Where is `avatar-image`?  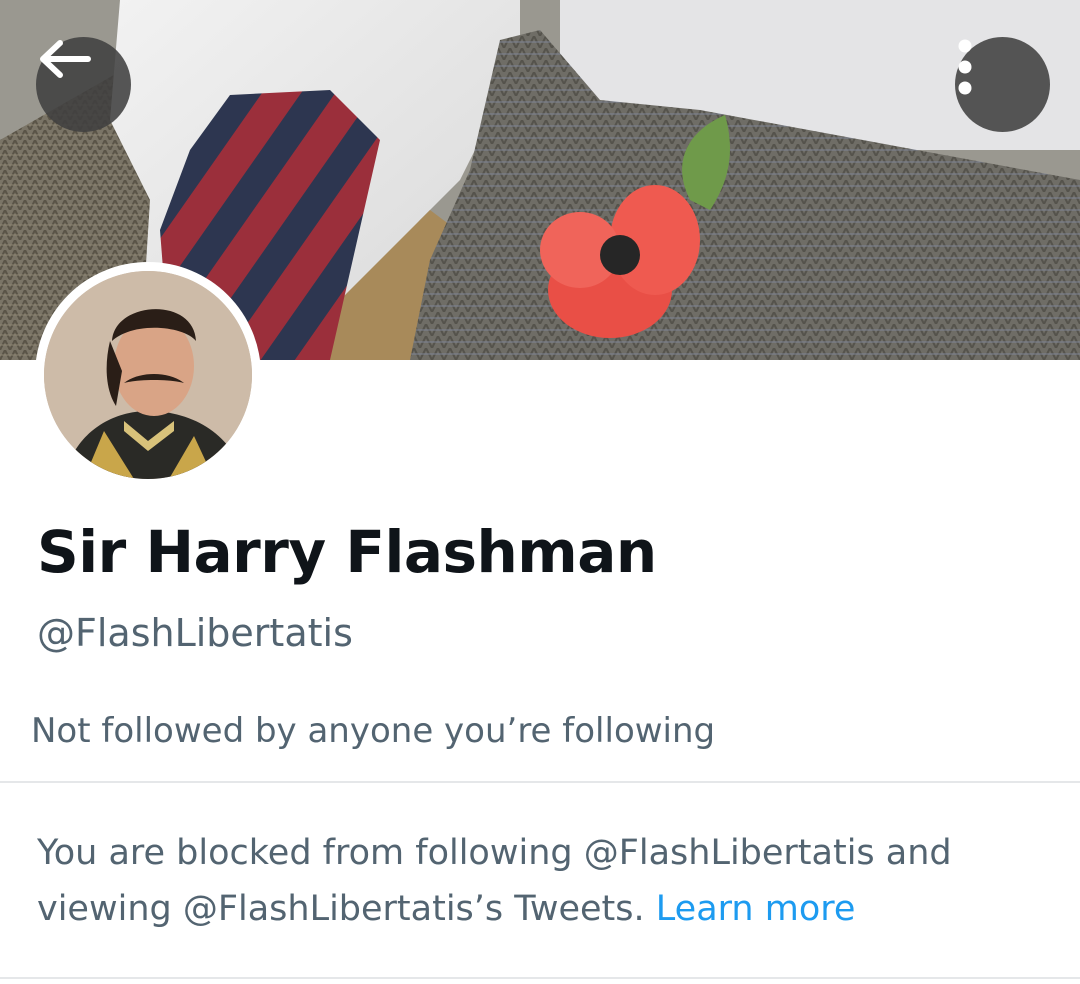 avatar-image is located at coordinates (148, 375).